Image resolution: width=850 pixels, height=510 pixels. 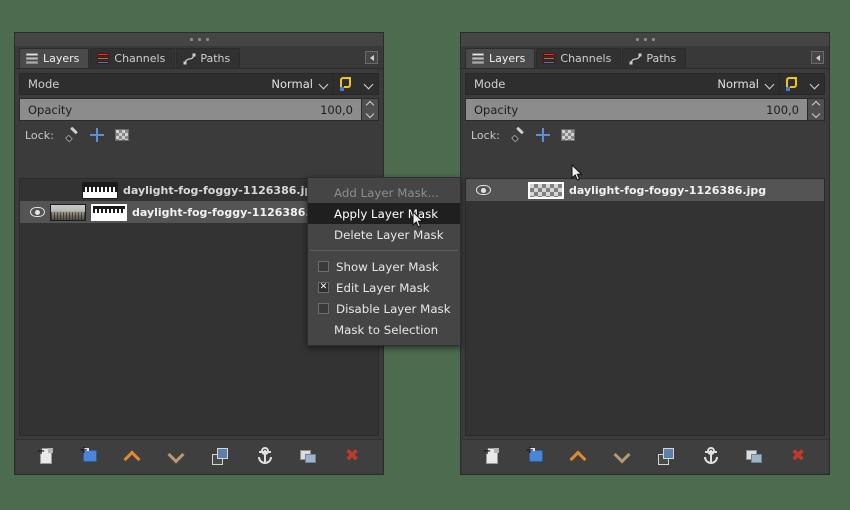 What do you see at coordinates (190, 109) in the screenshot?
I see `opacity-slider-left: Opacity 100,0` at bounding box center [190, 109].